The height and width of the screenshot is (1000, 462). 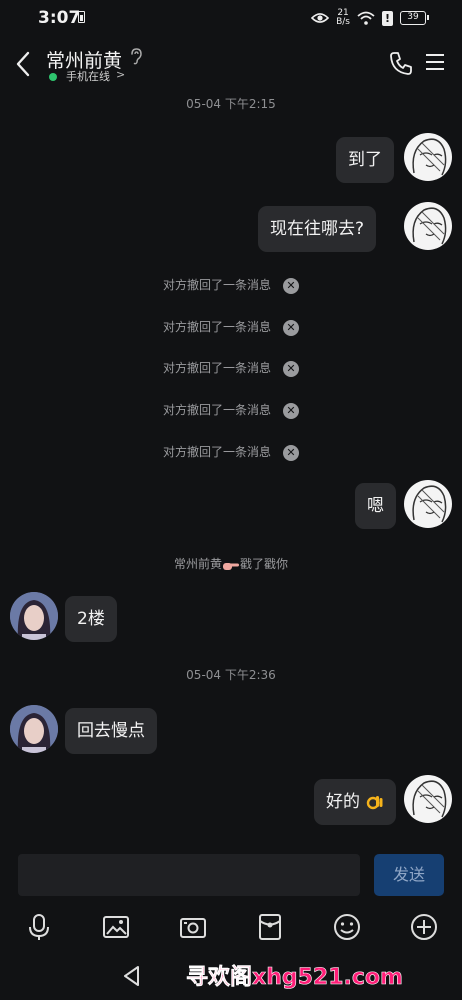 I want to click on online-status-text: 手机在线, so click(x=88, y=76).